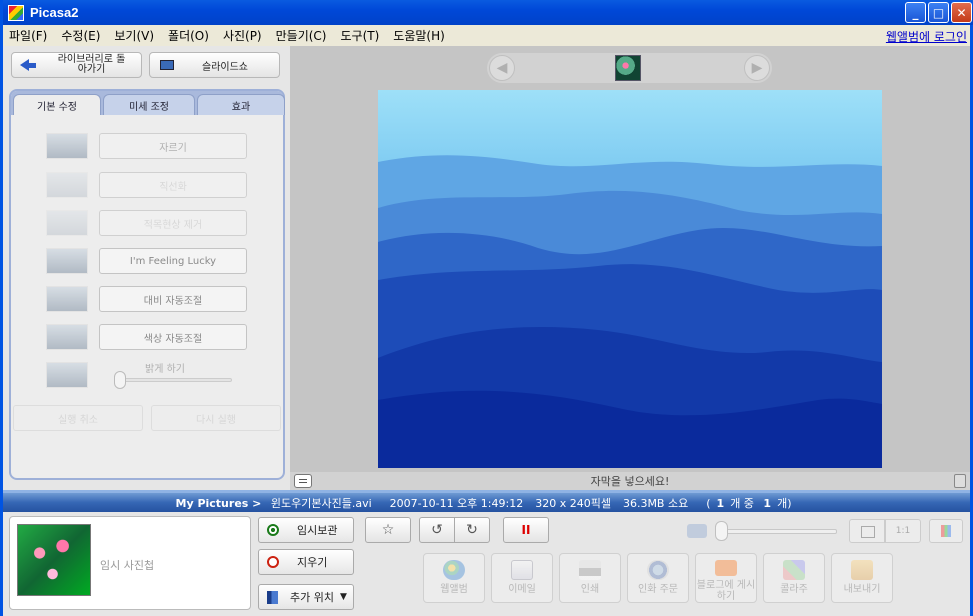 The width and height of the screenshot is (973, 616). What do you see at coordinates (188, 35) in the screenshot?
I see `menu-folder: 폴더(O)` at bounding box center [188, 35].